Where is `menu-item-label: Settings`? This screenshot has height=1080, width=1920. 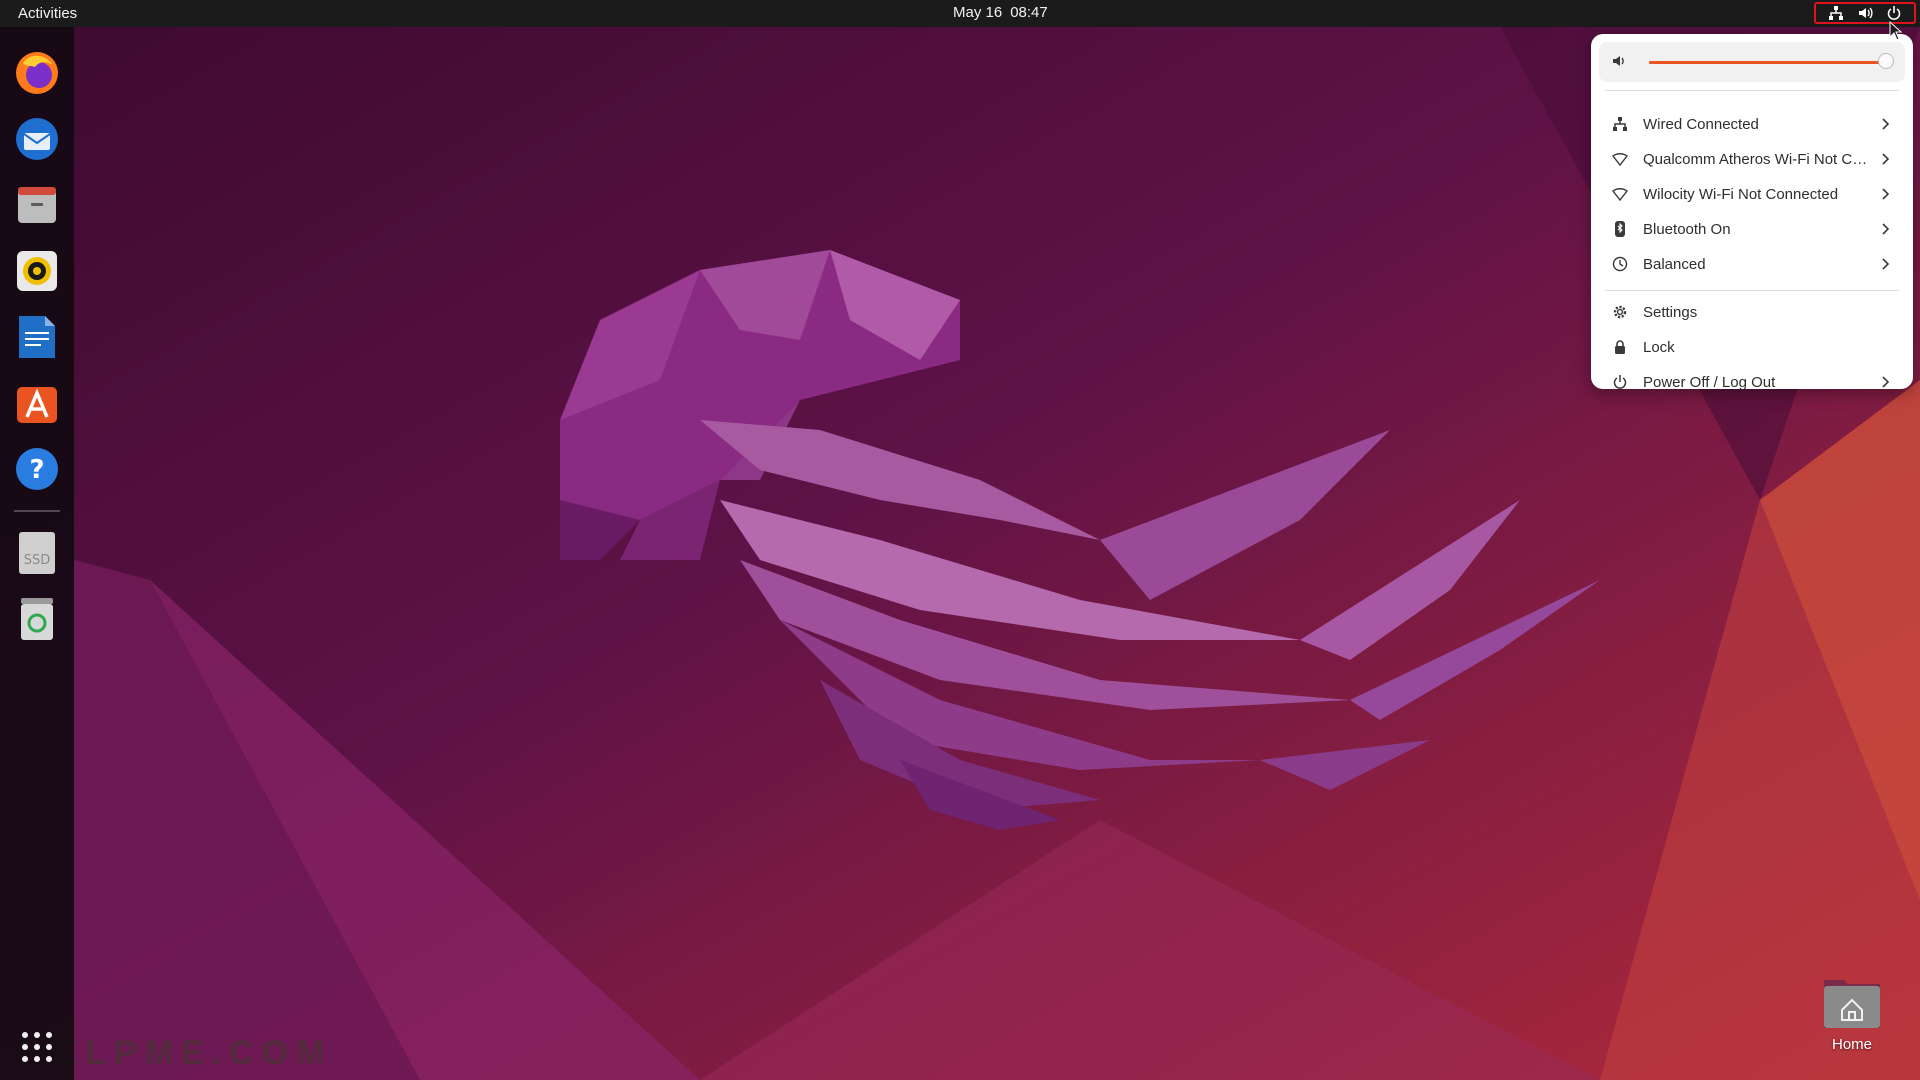 menu-item-label: Settings is located at coordinates (1670, 312).